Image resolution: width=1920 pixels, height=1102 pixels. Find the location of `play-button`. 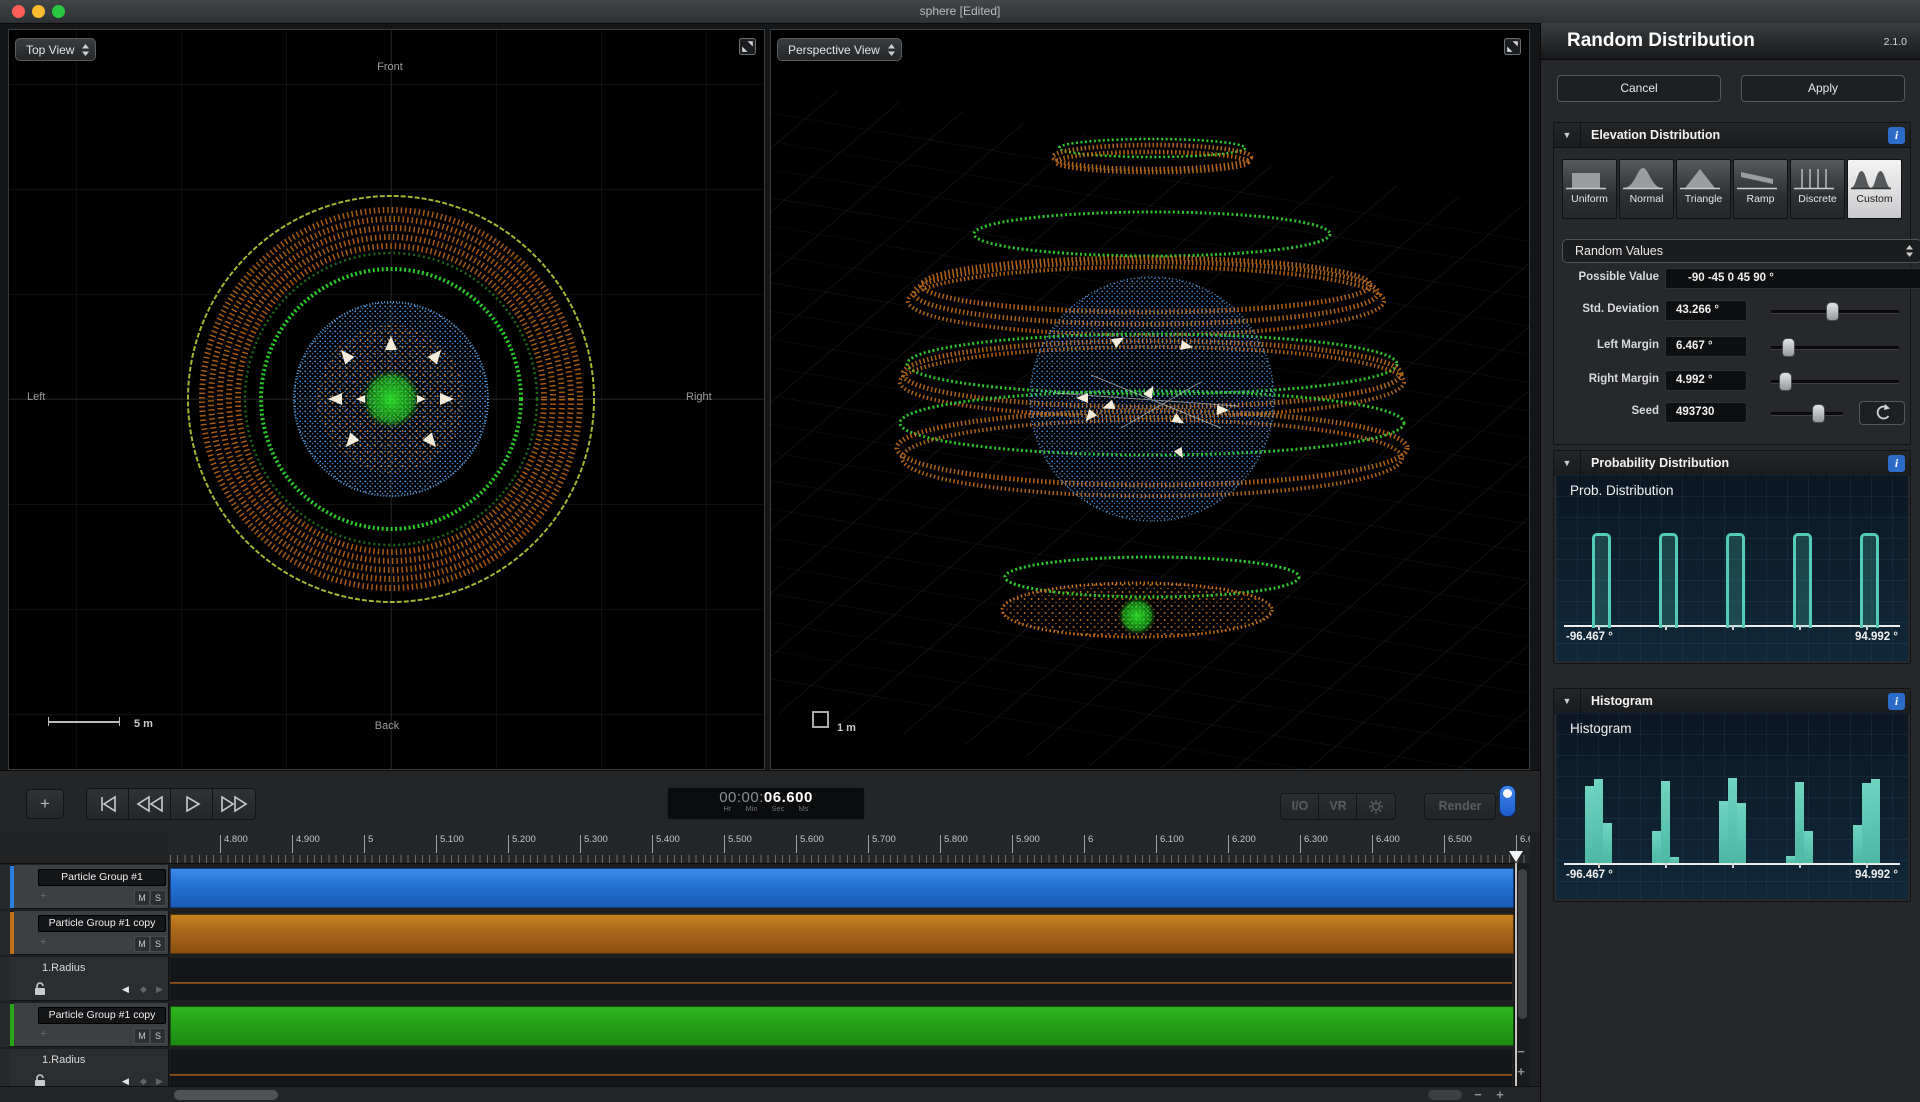

play-button is located at coordinates (192, 804).